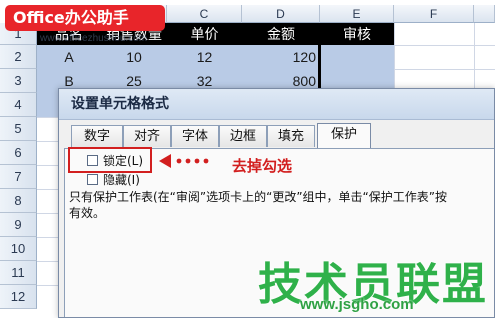 The image size is (495, 318). Describe the element at coordinates (357, 57) in the screenshot. I see `table-cell` at that location.